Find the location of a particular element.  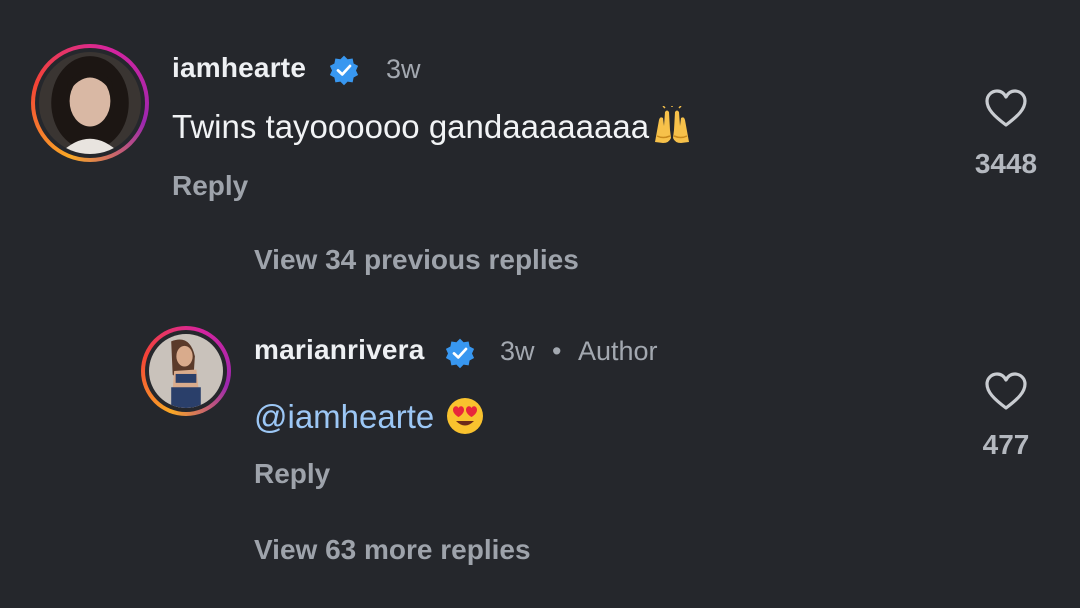

reply-timestamp: 3w is located at coordinates (517, 351).